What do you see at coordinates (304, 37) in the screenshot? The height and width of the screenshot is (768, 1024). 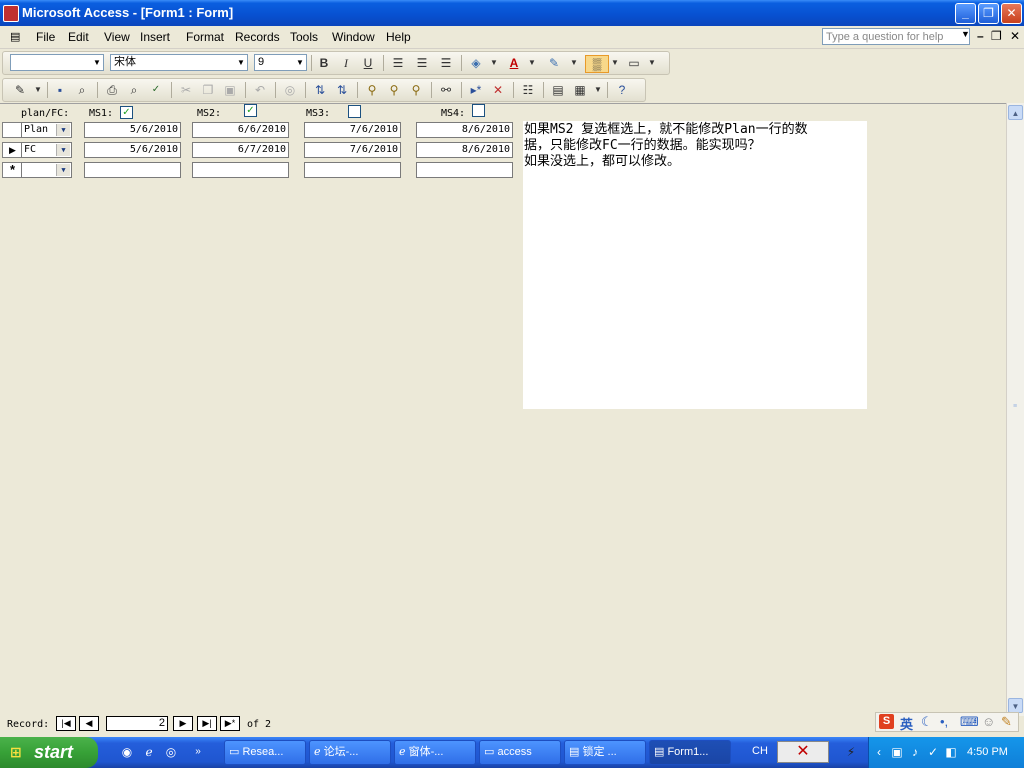 I see `menu-tools: Tools` at bounding box center [304, 37].